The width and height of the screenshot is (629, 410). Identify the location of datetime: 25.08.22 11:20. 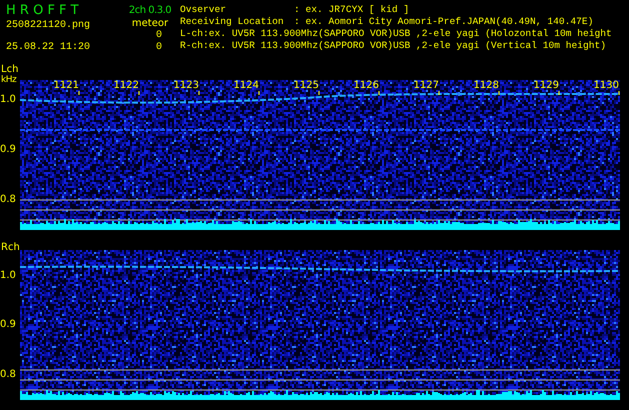
(49, 48).